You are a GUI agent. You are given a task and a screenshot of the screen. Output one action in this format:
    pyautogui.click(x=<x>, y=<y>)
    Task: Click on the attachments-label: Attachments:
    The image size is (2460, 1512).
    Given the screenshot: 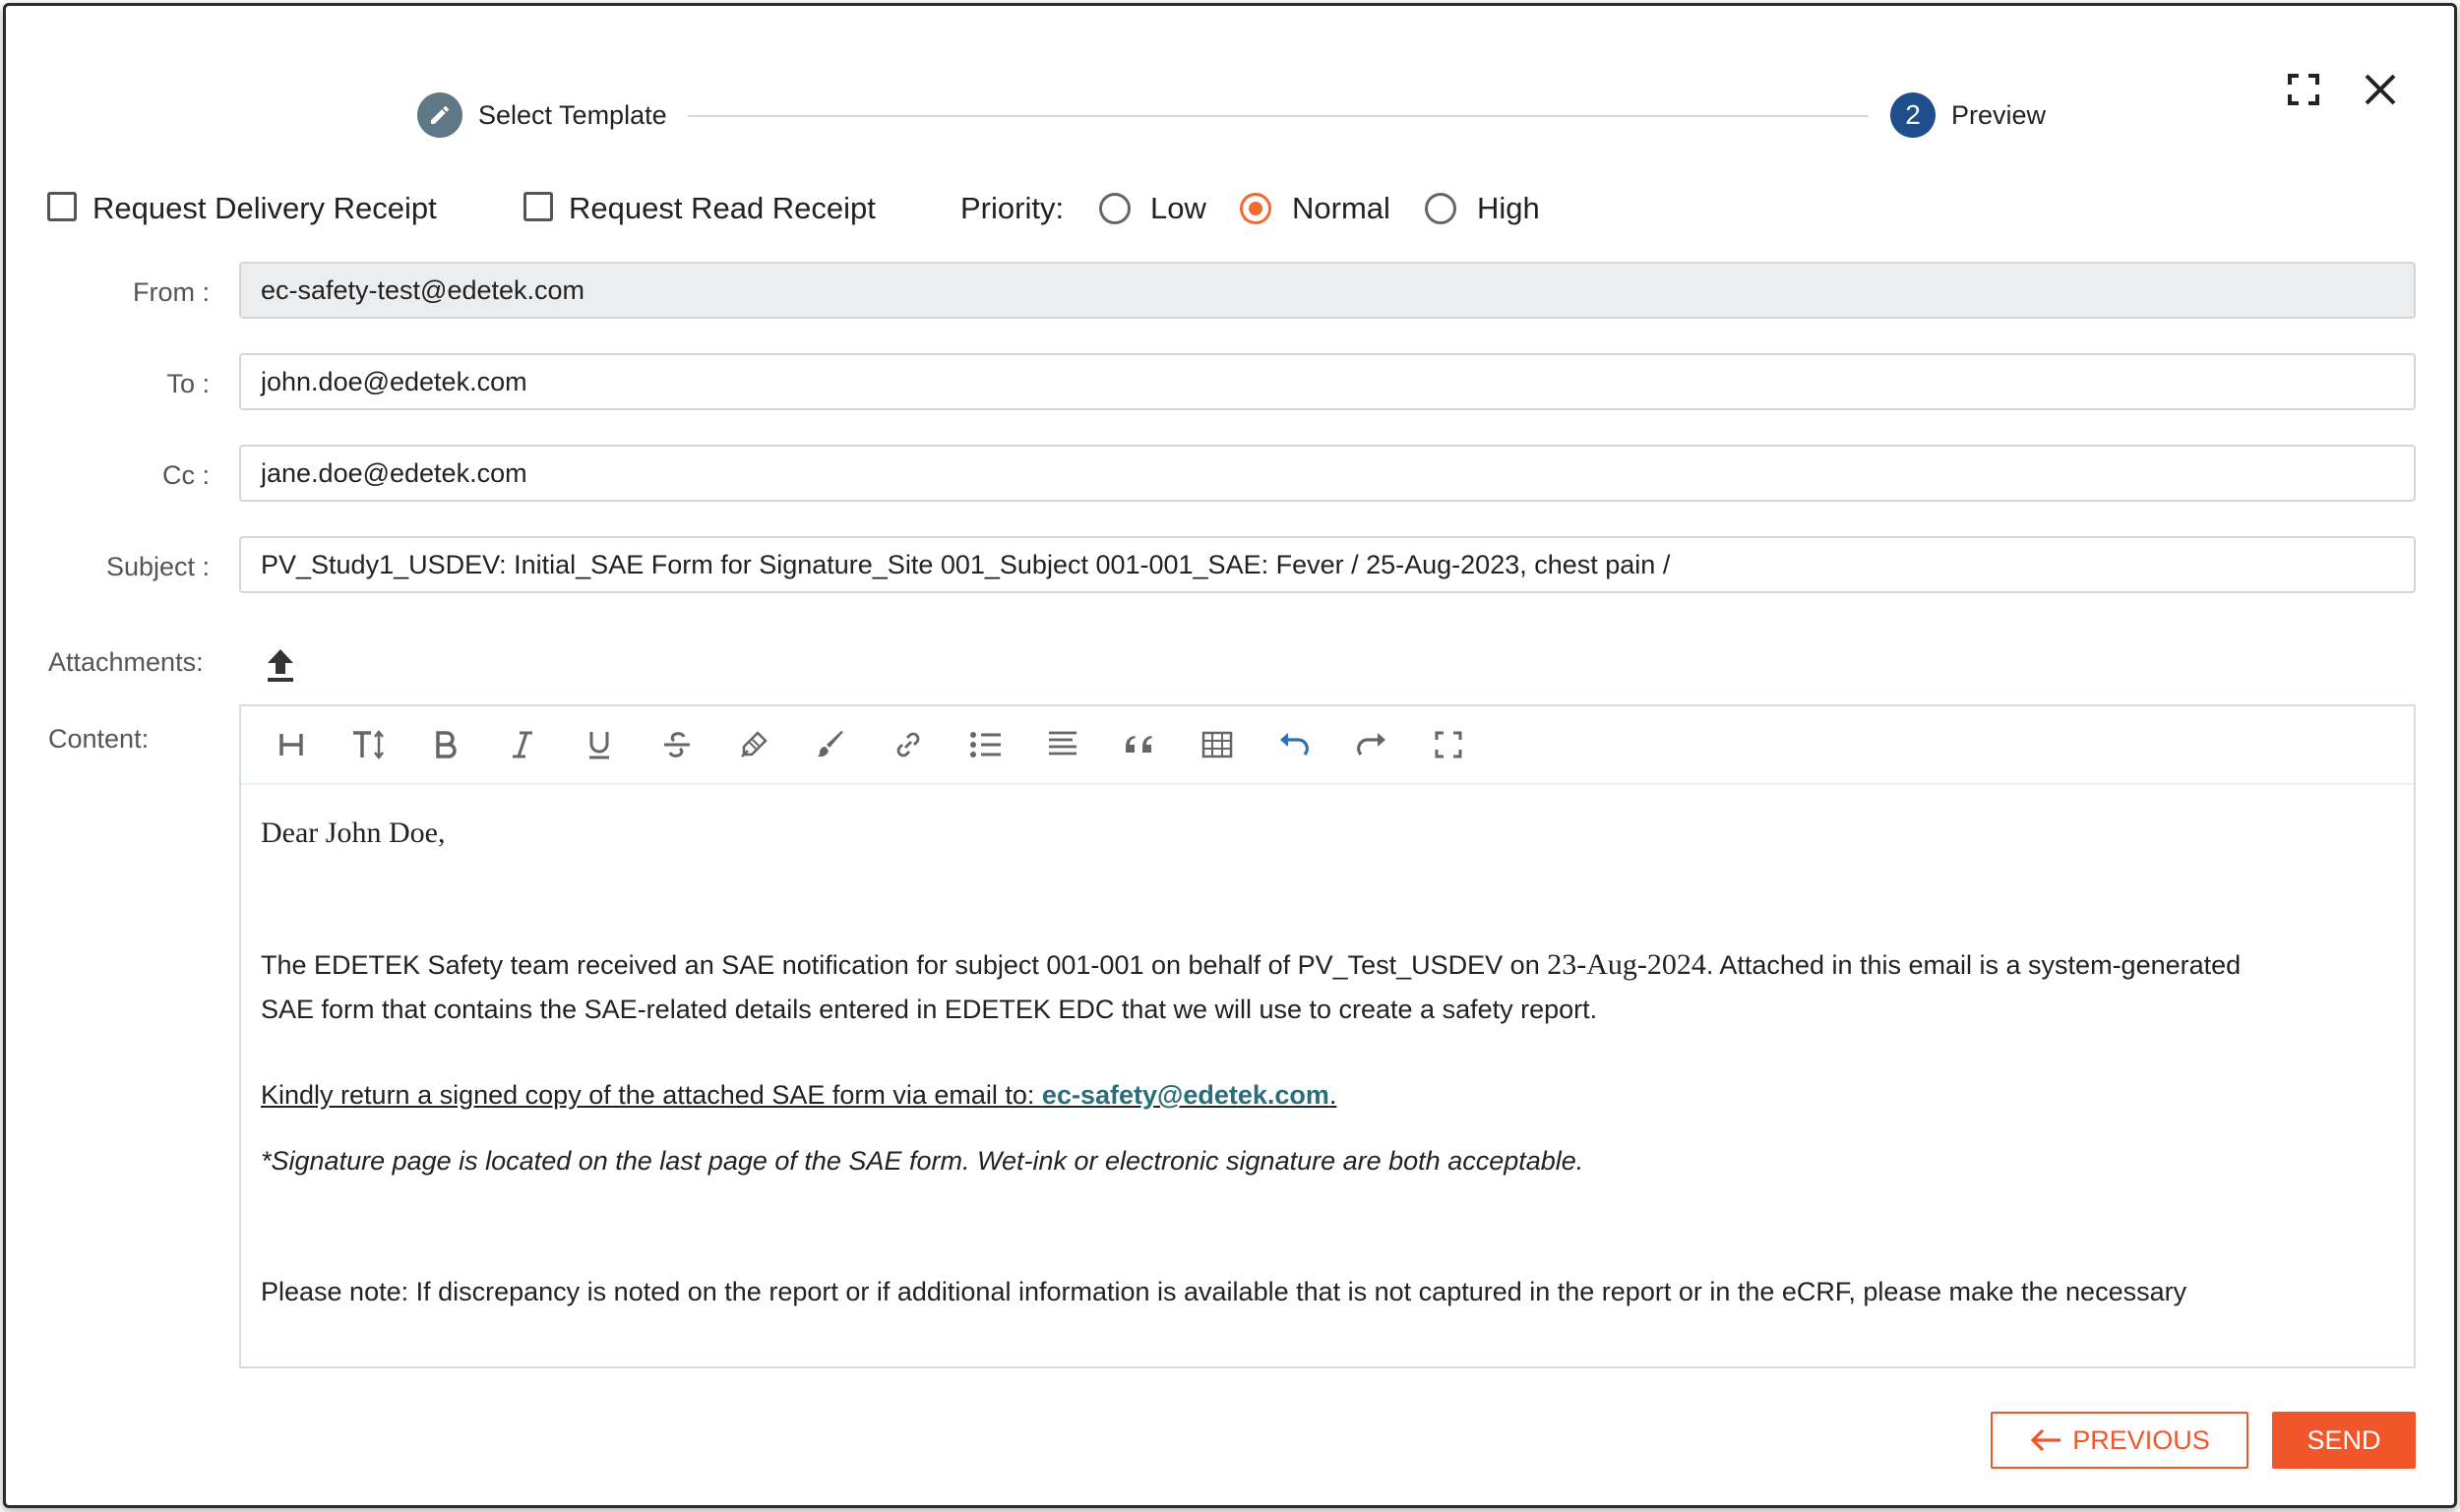 What is the action you would take?
    pyautogui.click(x=126, y=662)
    